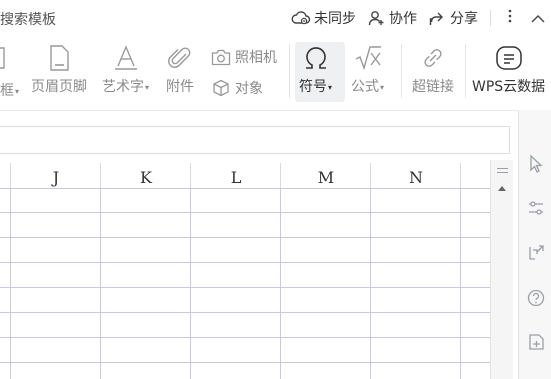 This screenshot has width=551, height=379. Describe the element at coordinates (403, 19) in the screenshot. I see `collaborate-label: 协作` at that location.